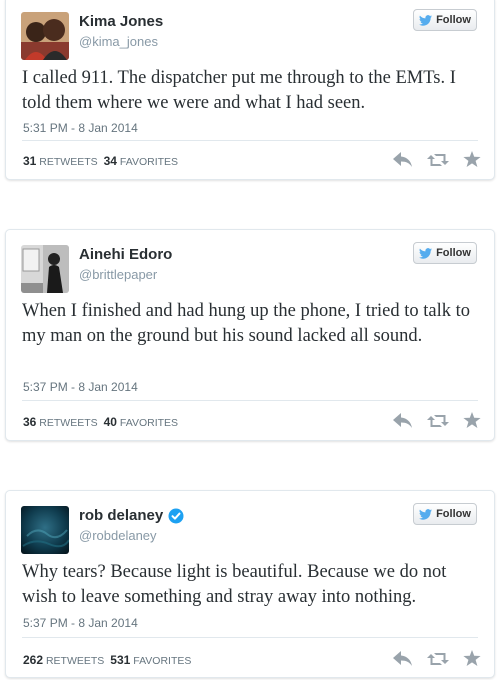  I want to click on favorite-count: 34, so click(110, 161).